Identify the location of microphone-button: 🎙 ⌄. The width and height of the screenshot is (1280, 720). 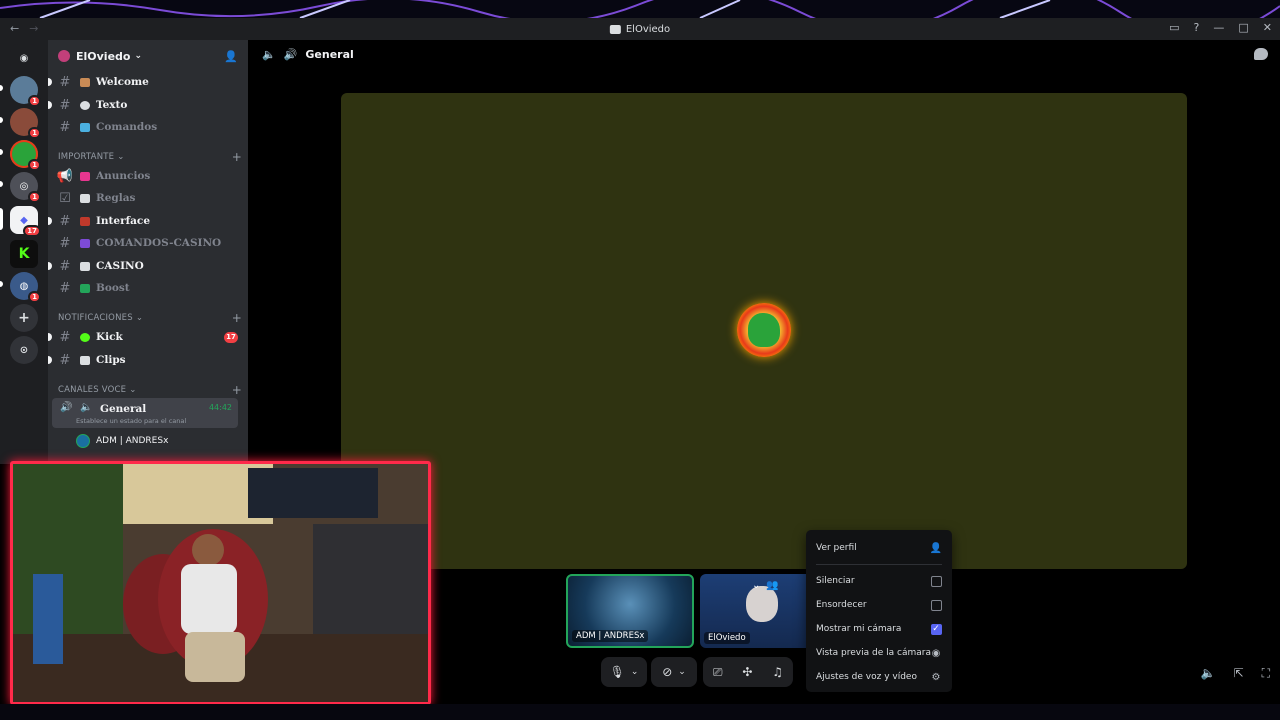
(624, 672).